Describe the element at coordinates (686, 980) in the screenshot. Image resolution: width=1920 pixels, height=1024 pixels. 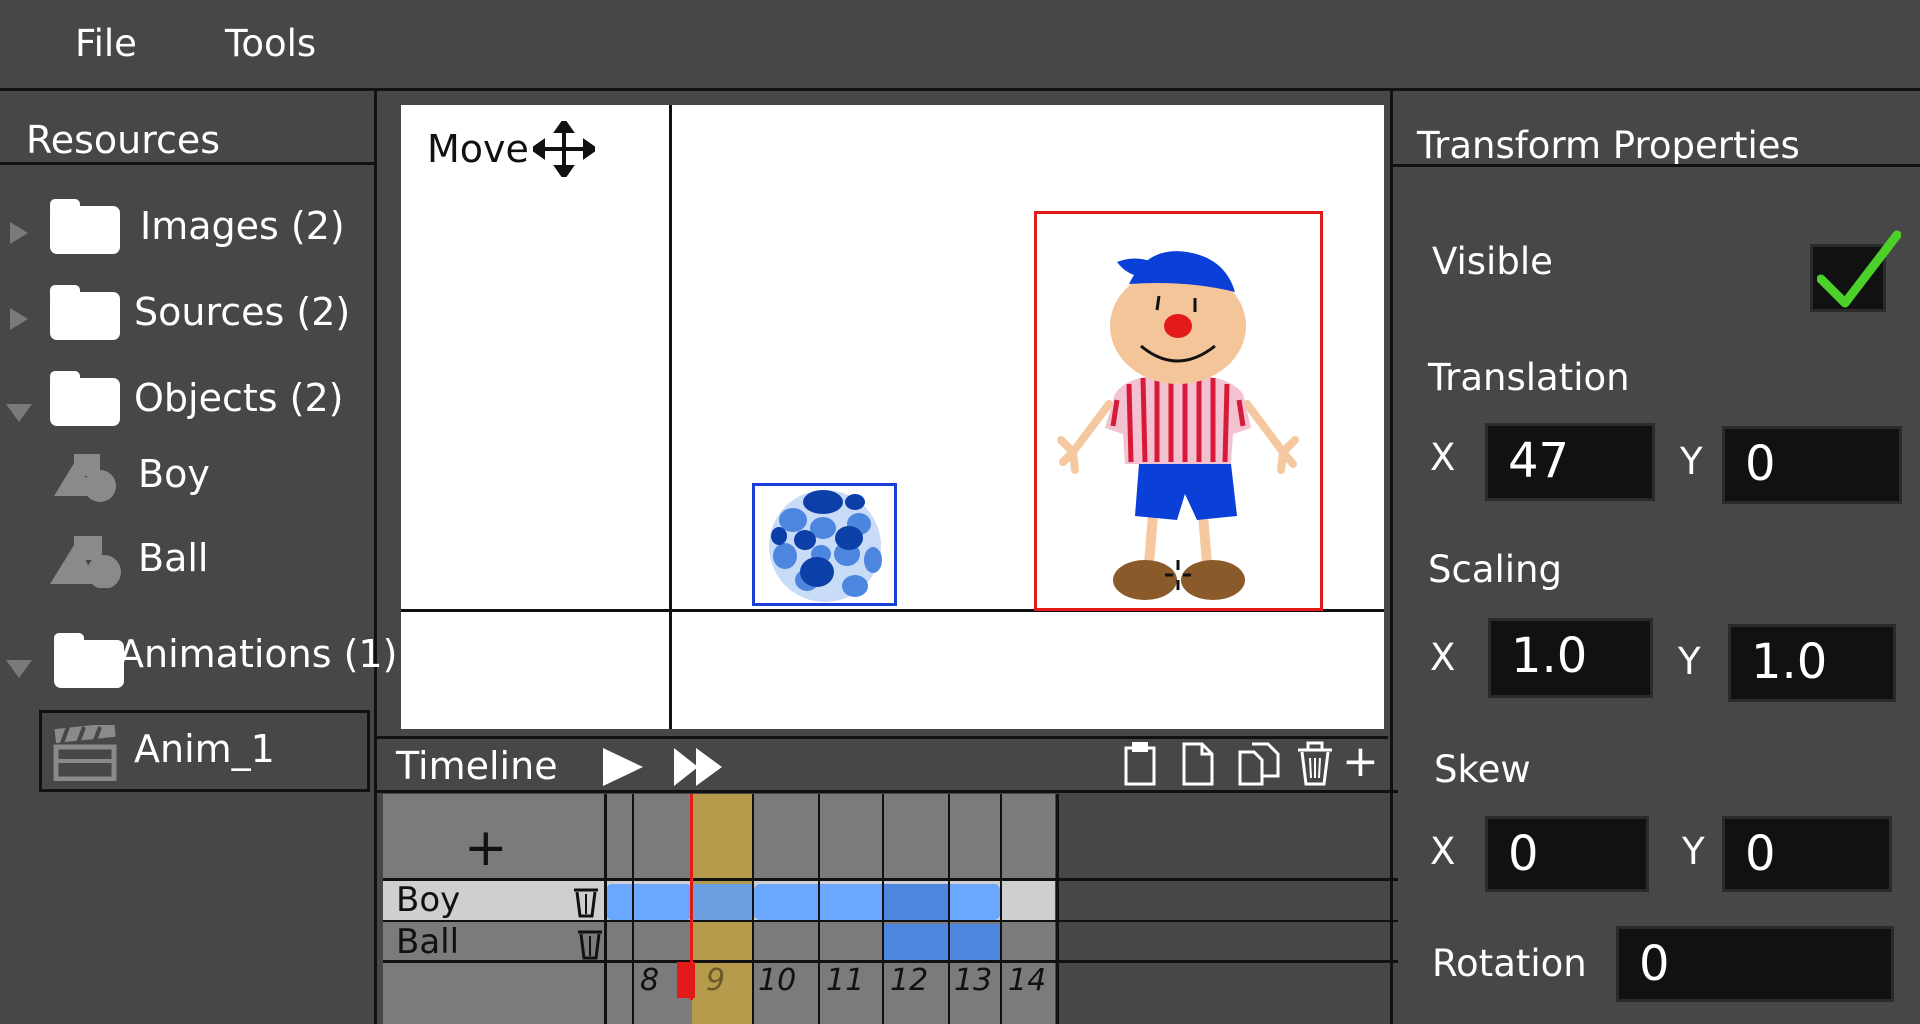
I see `playhead-handle` at that location.